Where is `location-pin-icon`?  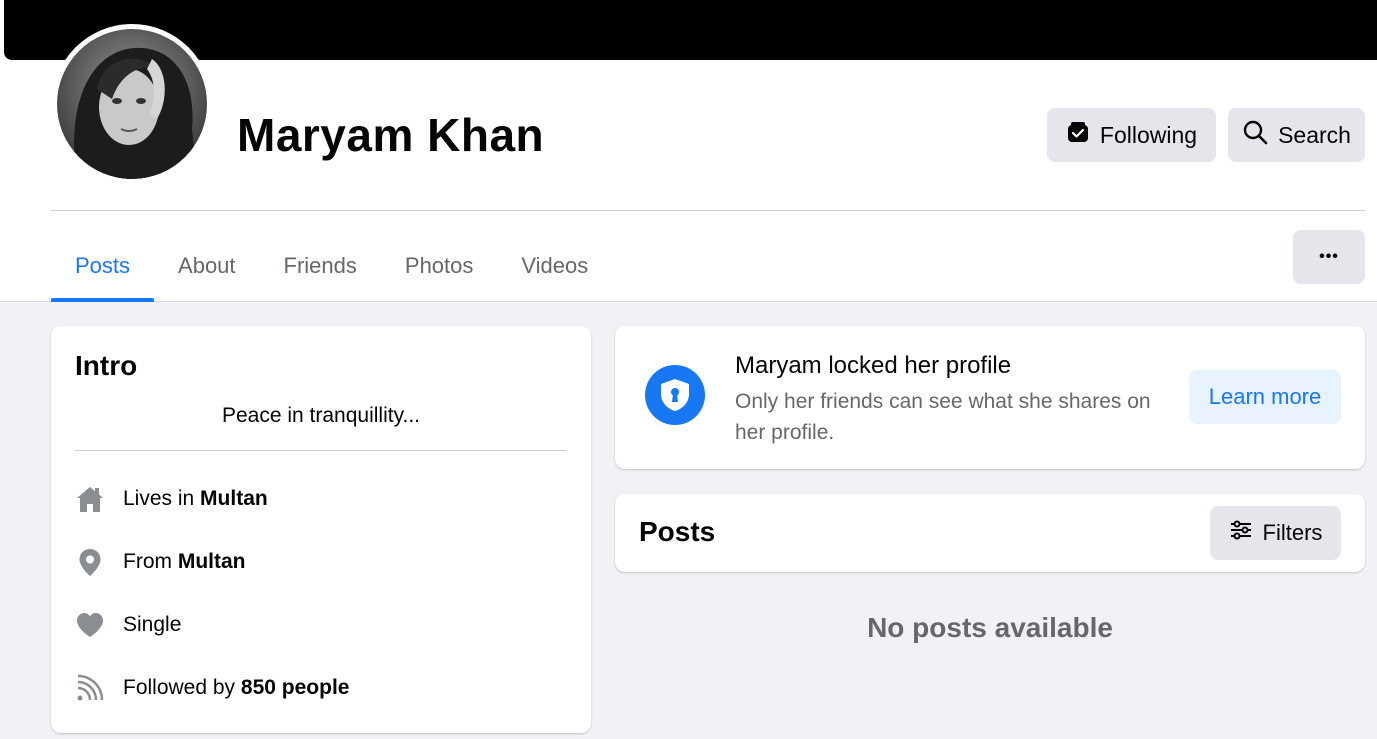 location-pin-icon is located at coordinates (90, 562).